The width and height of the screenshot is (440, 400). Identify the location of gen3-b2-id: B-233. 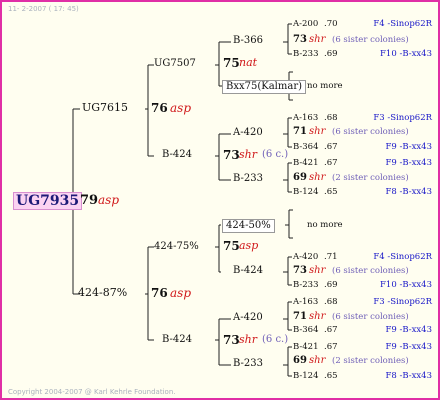
(248, 179).